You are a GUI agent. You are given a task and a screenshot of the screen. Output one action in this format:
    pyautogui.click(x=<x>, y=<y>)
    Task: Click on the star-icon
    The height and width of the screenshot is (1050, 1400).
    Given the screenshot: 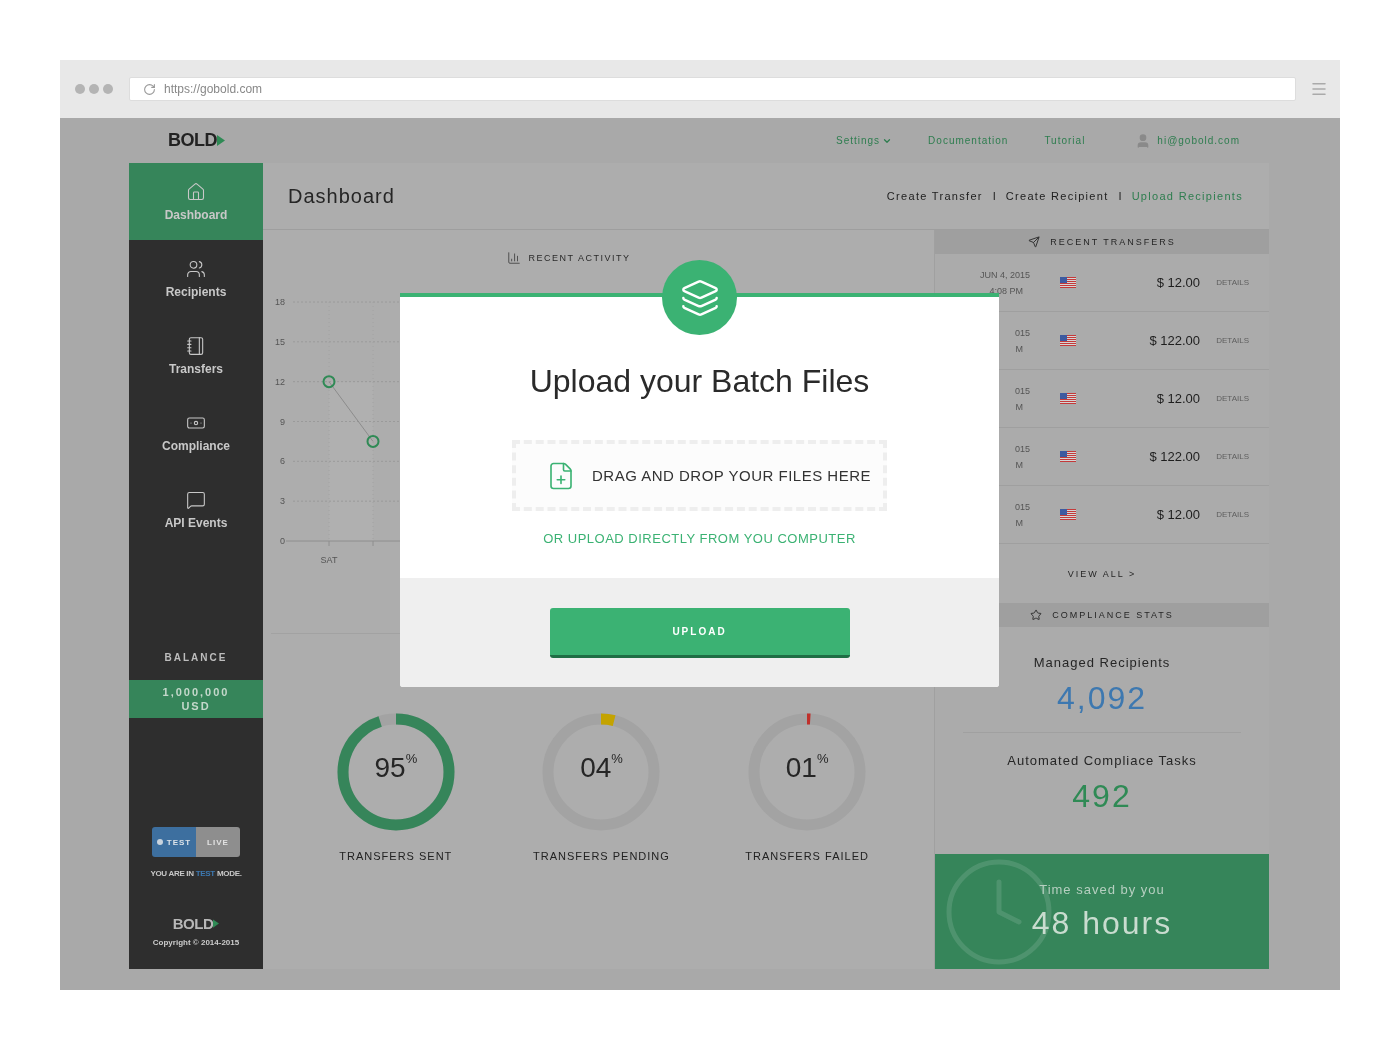 What is the action you would take?
    pyautogui.click(x=1036, y=615)
    